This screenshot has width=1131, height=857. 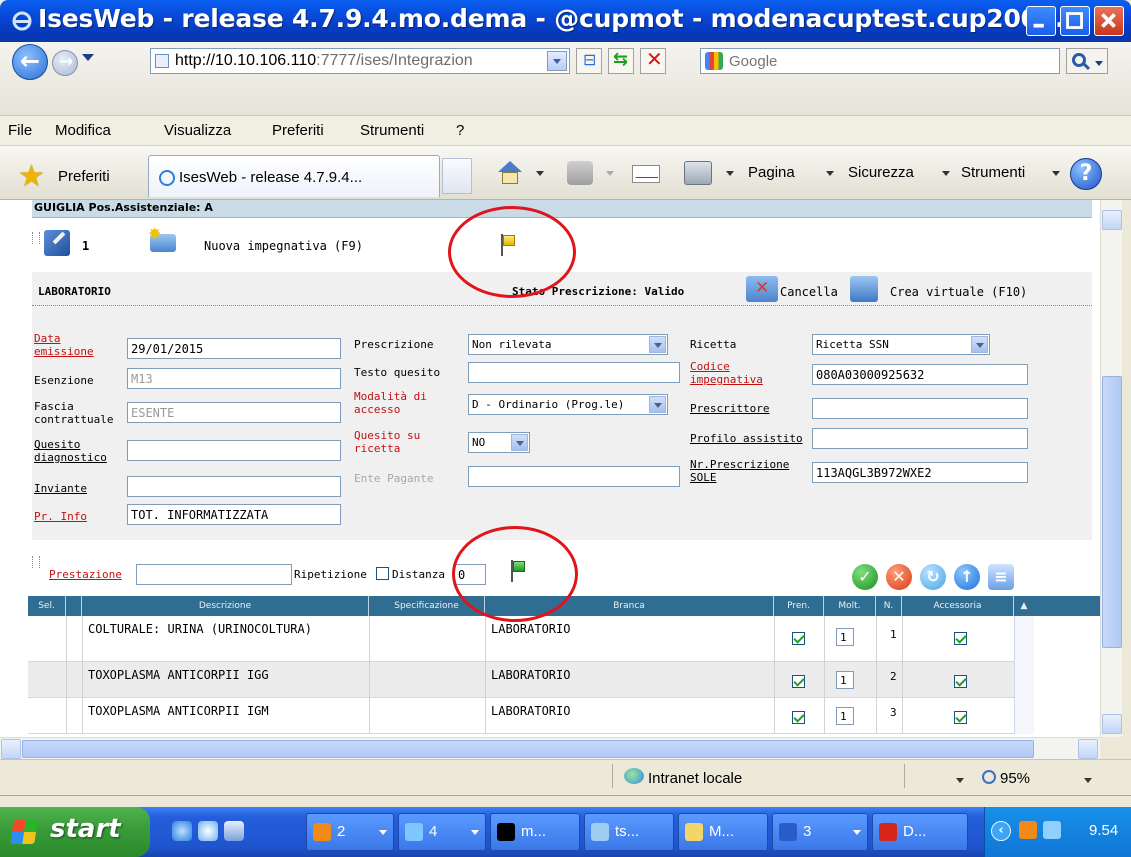 I want to click on pr-info-label: Pr. Info, so click(x=60, y=516).